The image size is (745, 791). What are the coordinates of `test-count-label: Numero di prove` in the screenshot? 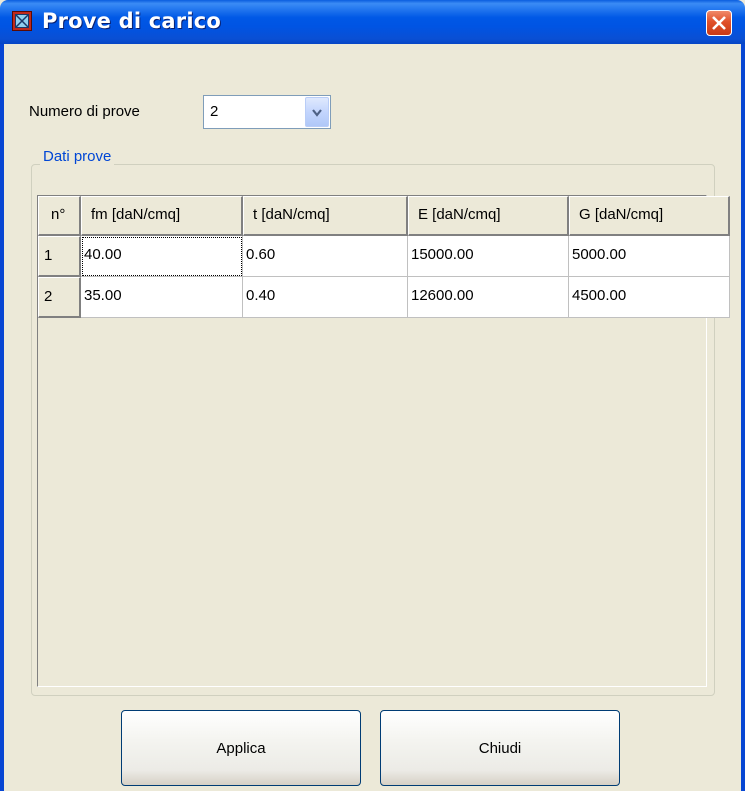 It's located at (84, 111).